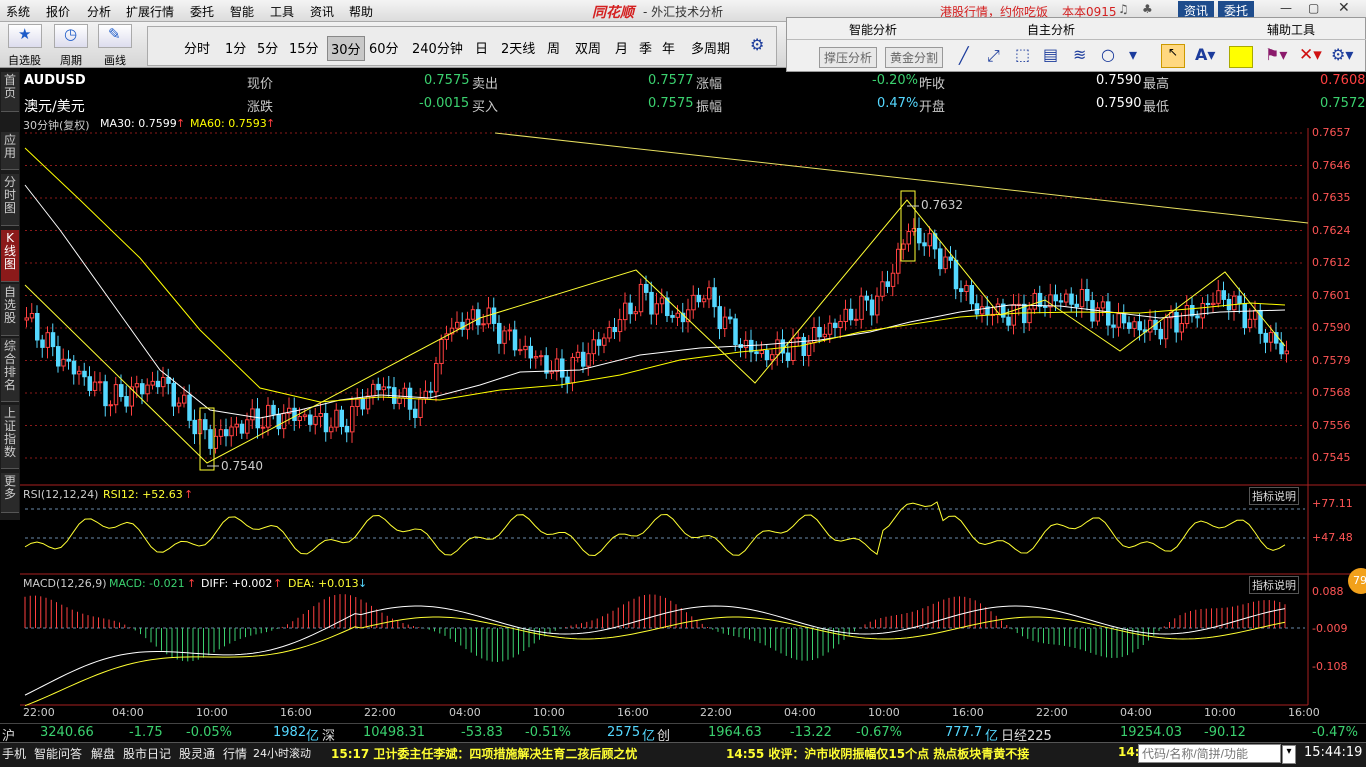 The width and height of the screenshot is (1366, 767). What do you see at coordinates (363, 583) in the screenshot?
I see `dea-down-arrow-icon: ↓` at bounding box center [363, 583].